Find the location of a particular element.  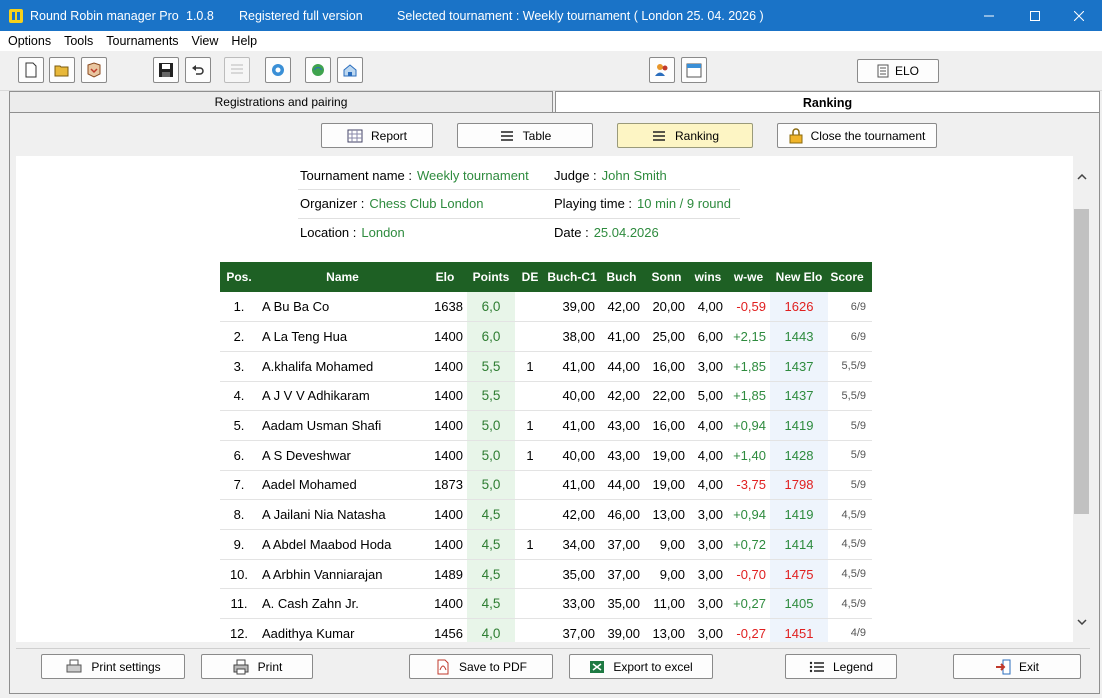

elo-button: ELO is located at coordinates (898, 71).